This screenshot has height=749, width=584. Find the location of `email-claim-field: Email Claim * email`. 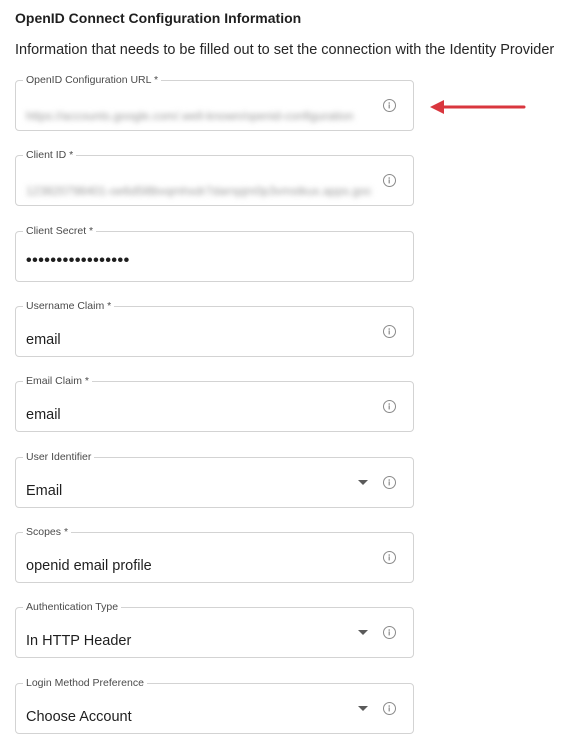

email-claim-field: Email Claim * email is located at coordinates (214, 403).